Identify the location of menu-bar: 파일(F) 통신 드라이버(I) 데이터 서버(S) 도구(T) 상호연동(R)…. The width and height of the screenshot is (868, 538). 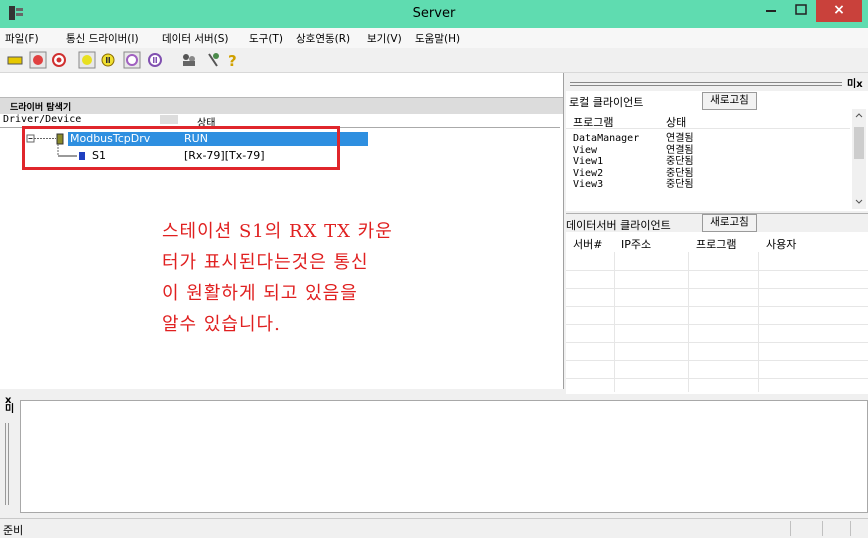
(434, 38).